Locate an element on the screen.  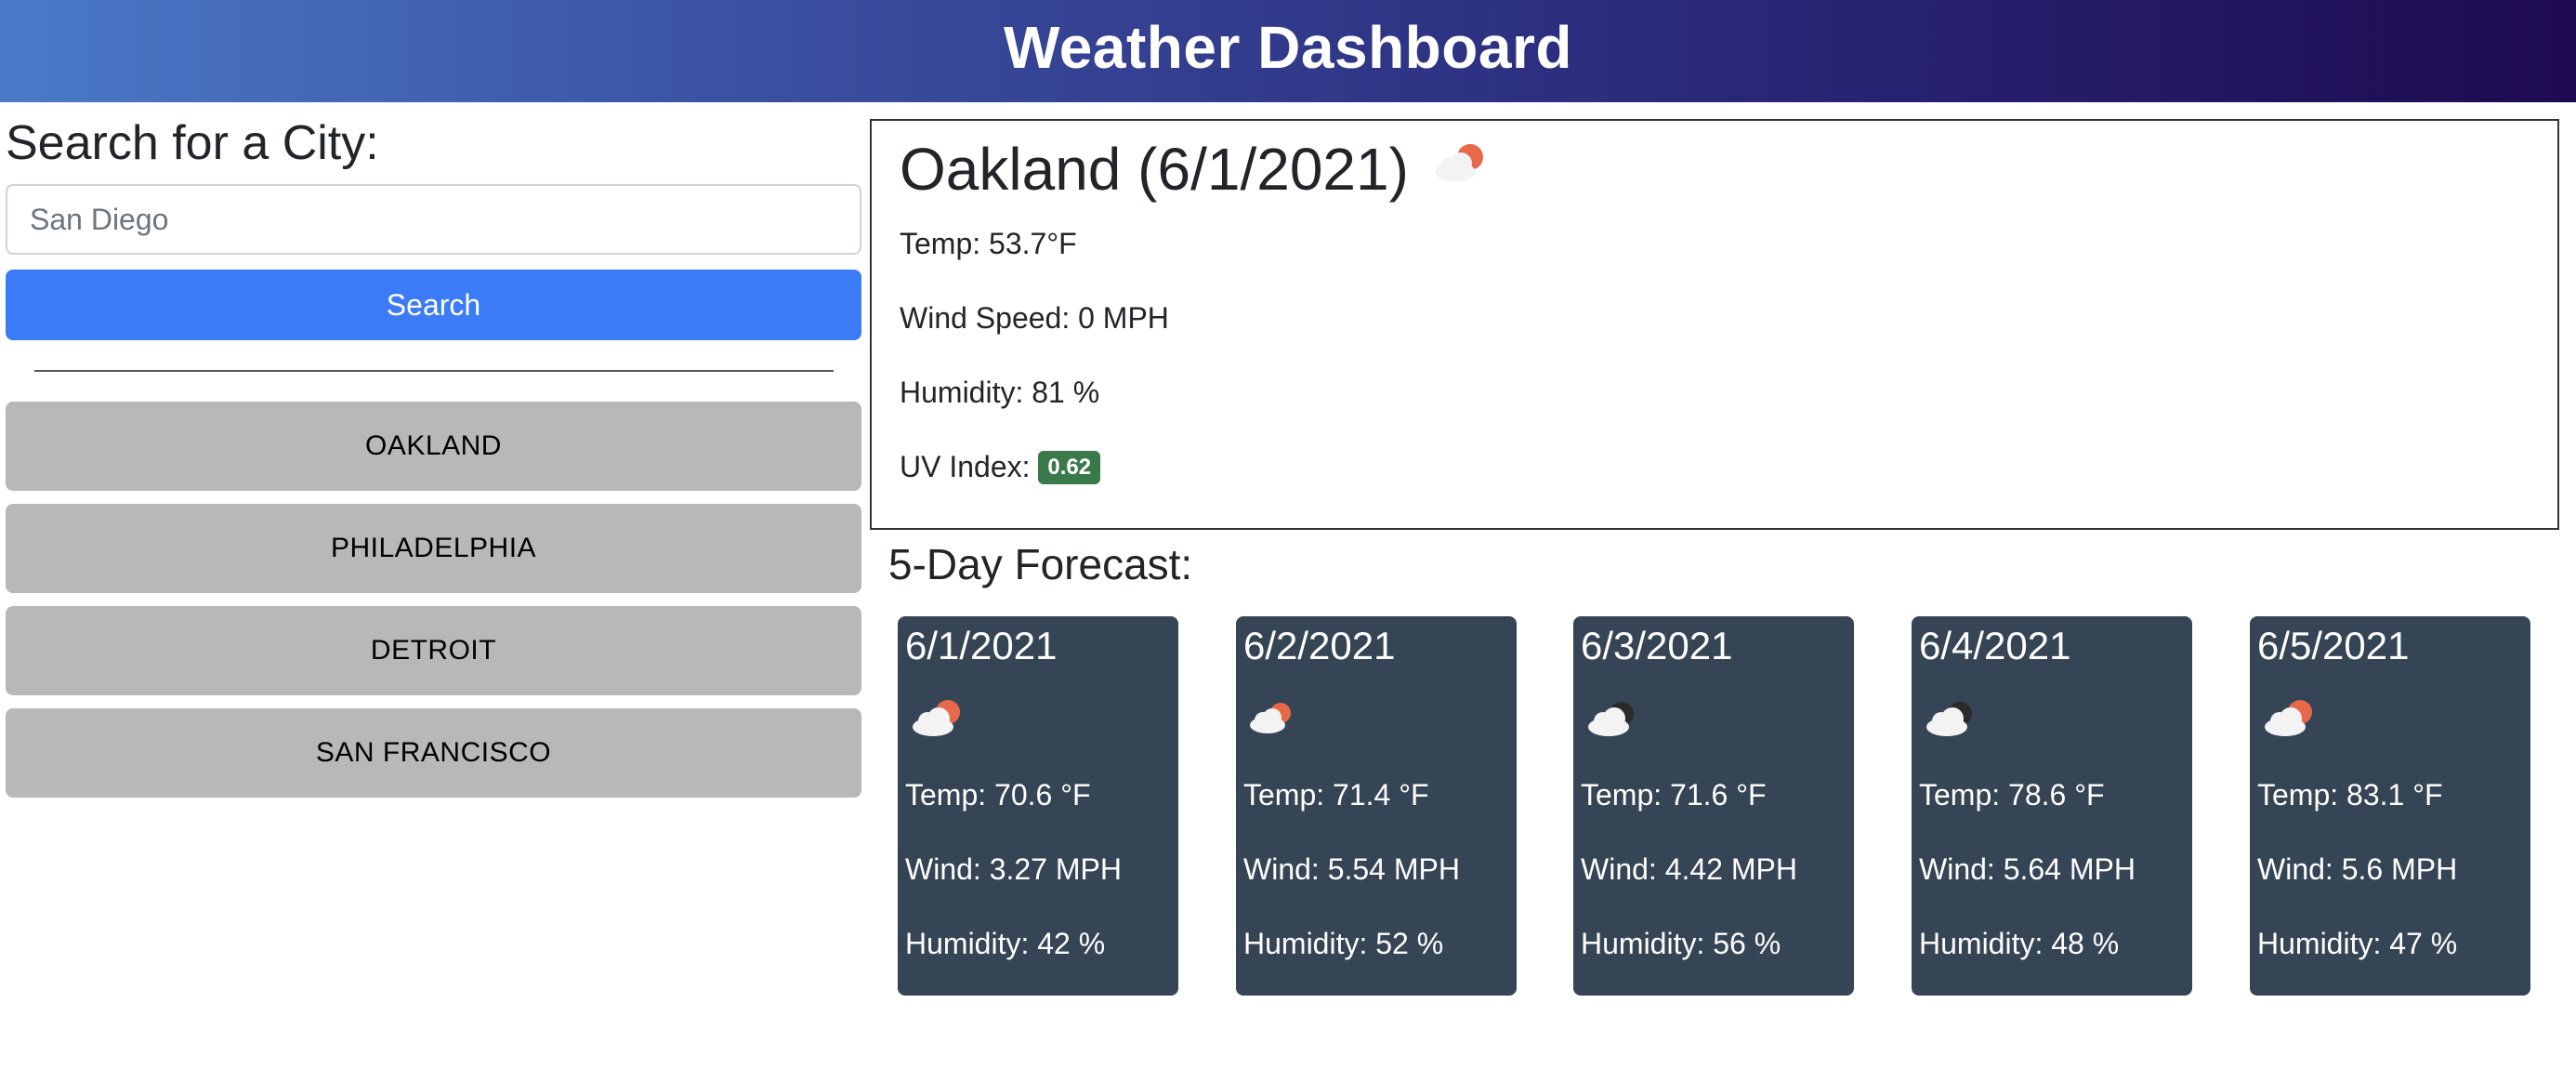
forecast-date: 6/5/2021 is located at coordinates (2333, 646).